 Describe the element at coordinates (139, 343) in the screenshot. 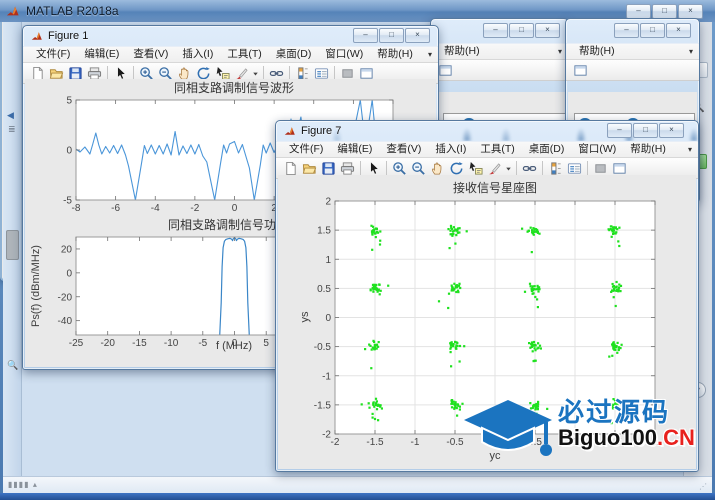

I see `svg-text: -15` at that location.